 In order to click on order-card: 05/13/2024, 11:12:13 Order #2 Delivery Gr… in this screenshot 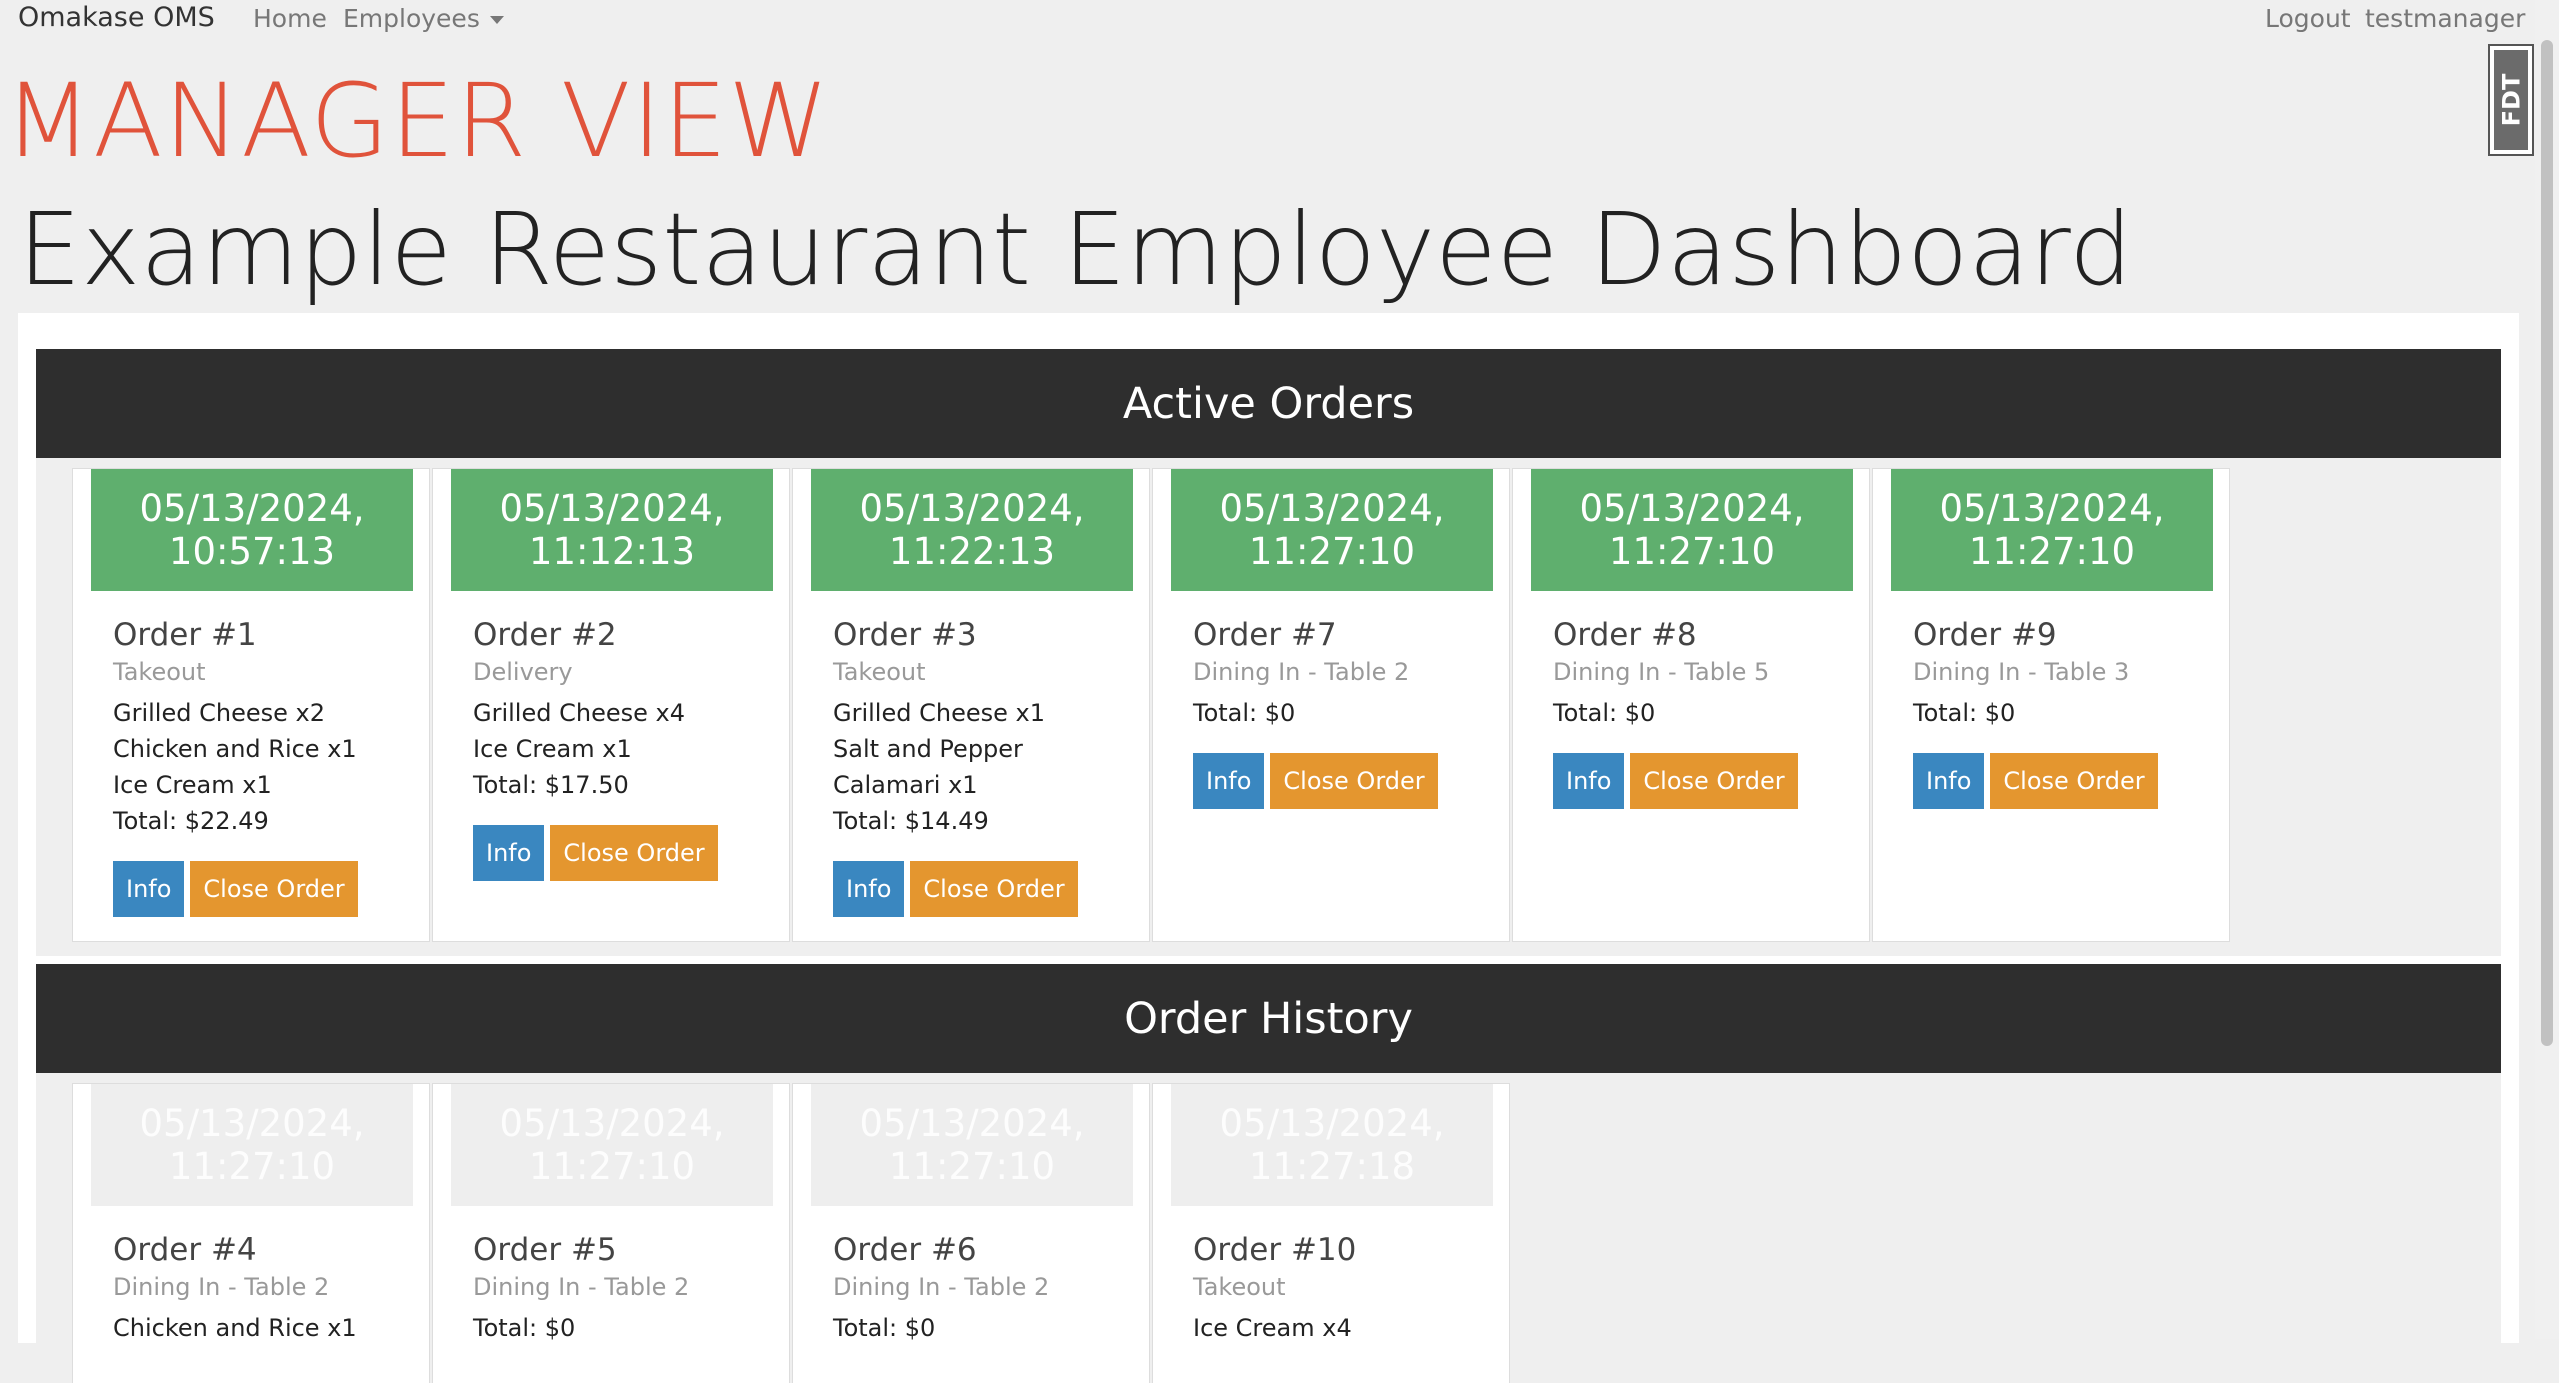, I will do `click(611, 705)`.